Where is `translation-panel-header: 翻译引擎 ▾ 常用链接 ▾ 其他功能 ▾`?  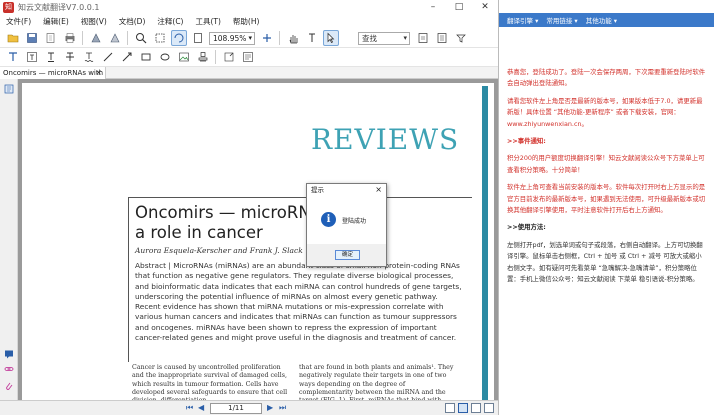 translation-panel-header: 翻译引擎 ▾ 常用链接 ▾ 其他功能 ▾ is located at coordinates (606, 20).